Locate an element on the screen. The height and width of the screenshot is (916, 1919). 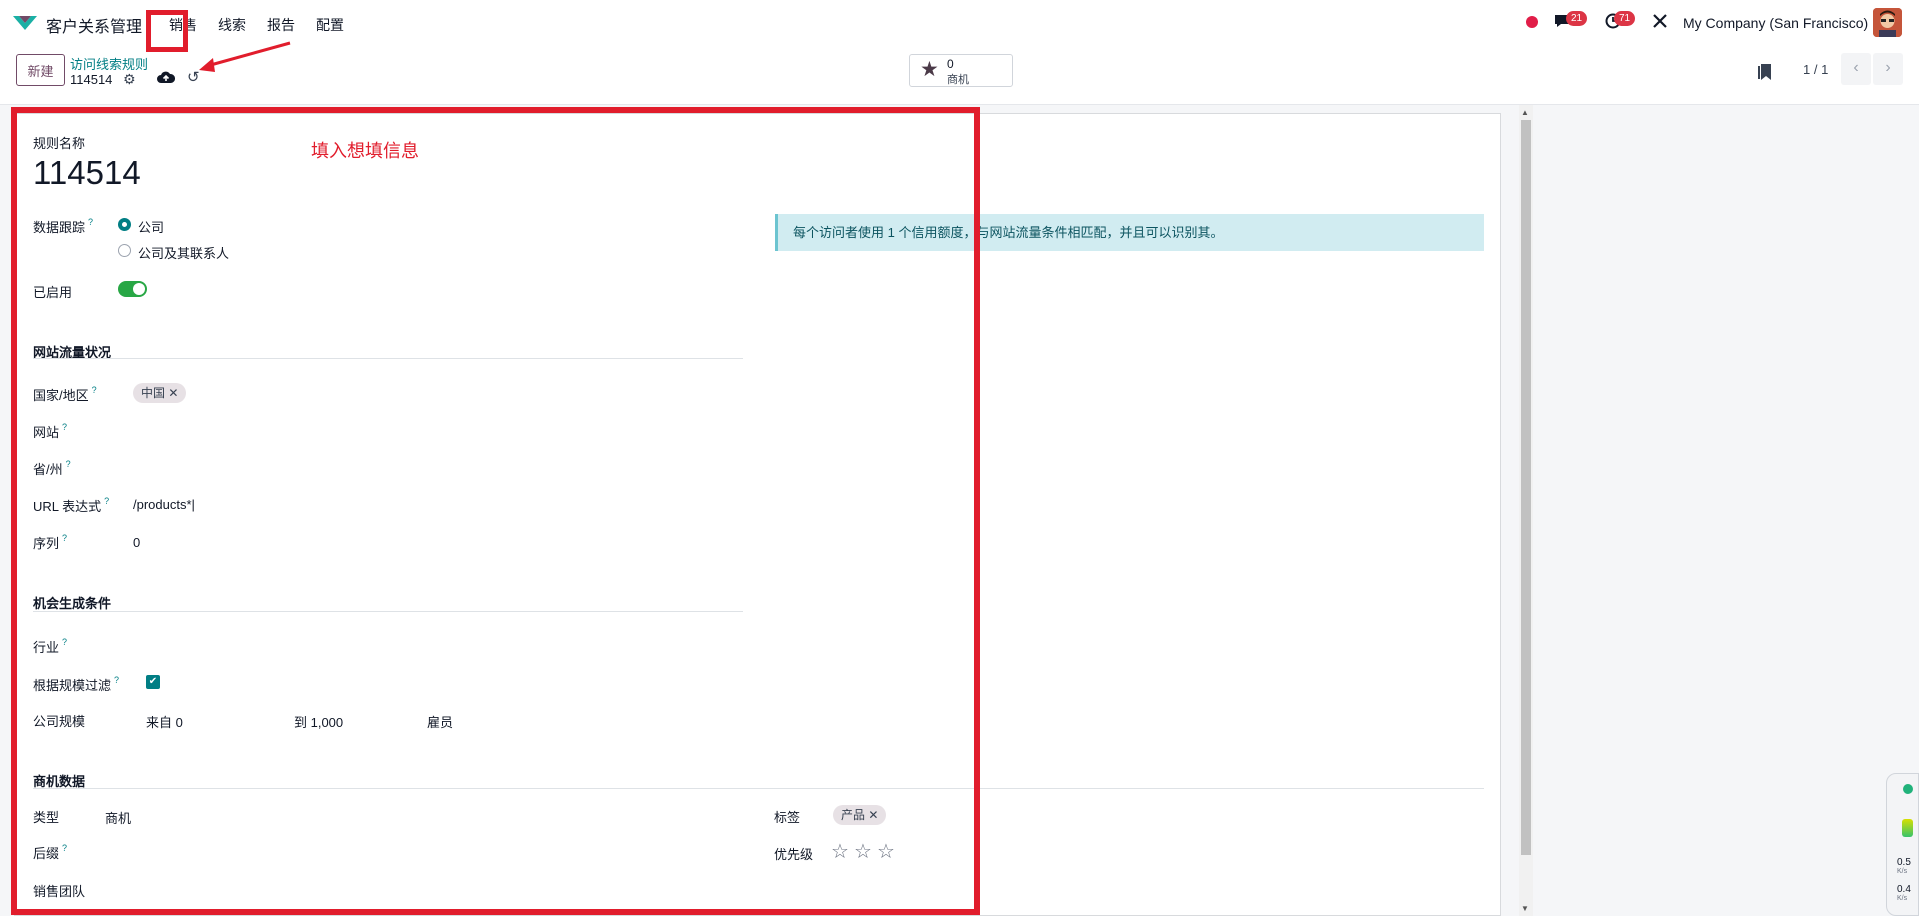
menu-reports: 报告 is located at coordinates (281, 25).